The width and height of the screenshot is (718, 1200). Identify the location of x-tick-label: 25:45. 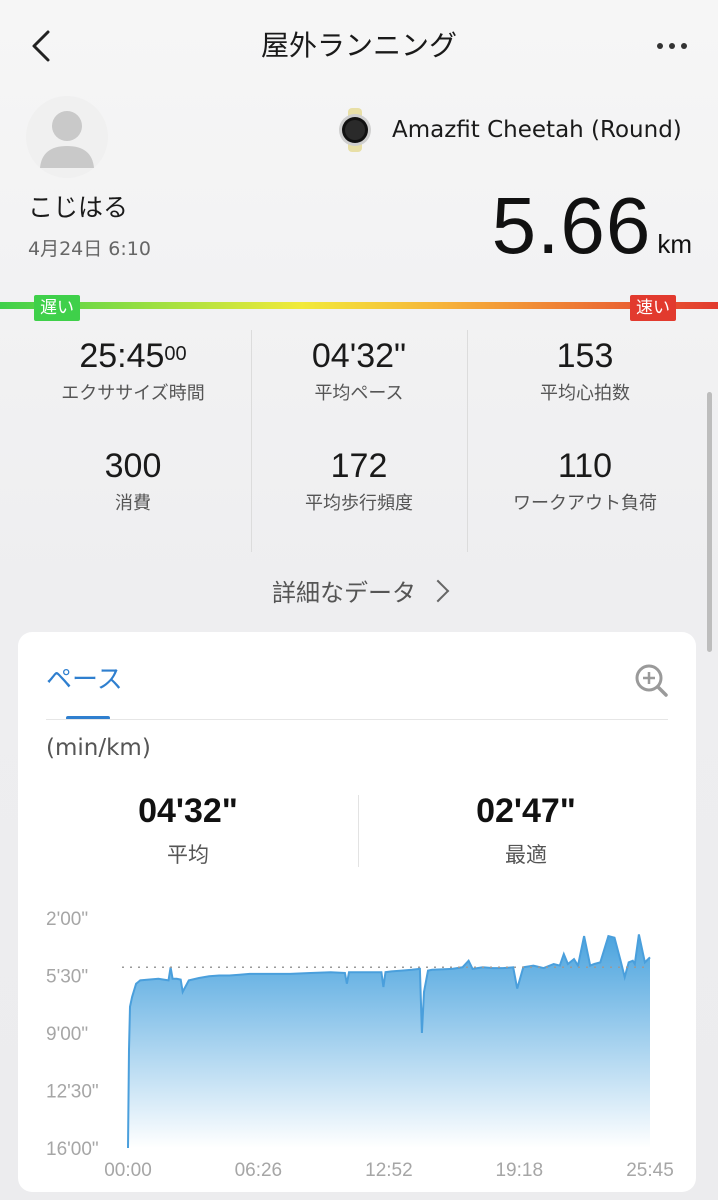
(650, 1170).